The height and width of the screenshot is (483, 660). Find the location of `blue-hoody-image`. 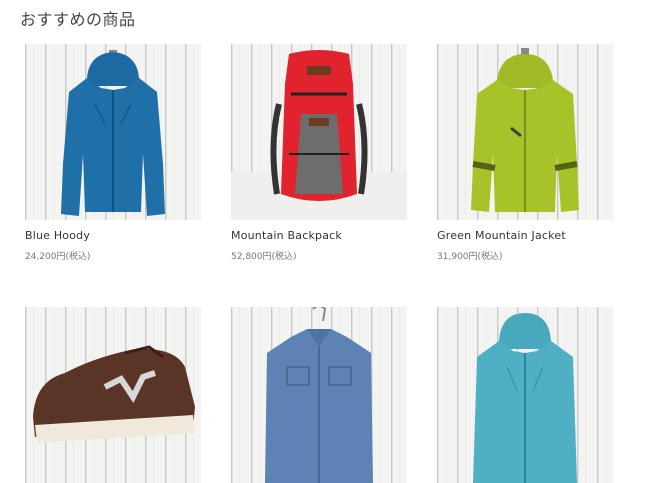

blue-hoody-image is located at coordinates (113, 132).